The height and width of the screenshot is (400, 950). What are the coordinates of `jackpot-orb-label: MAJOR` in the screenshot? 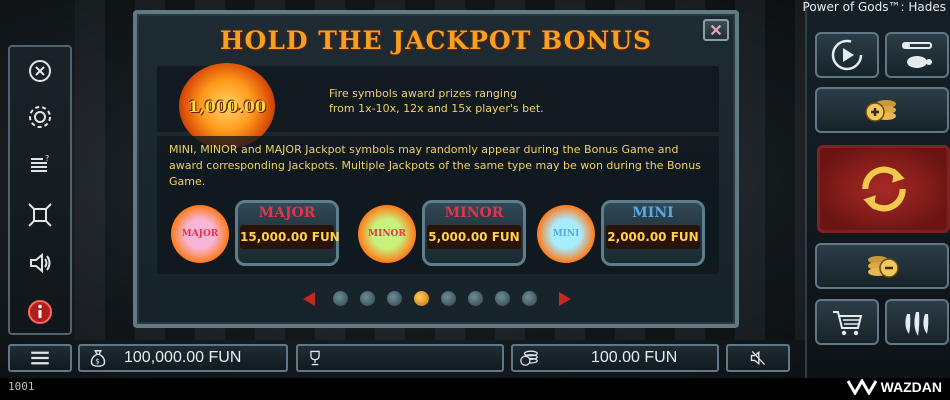 It's located at (200, 234).